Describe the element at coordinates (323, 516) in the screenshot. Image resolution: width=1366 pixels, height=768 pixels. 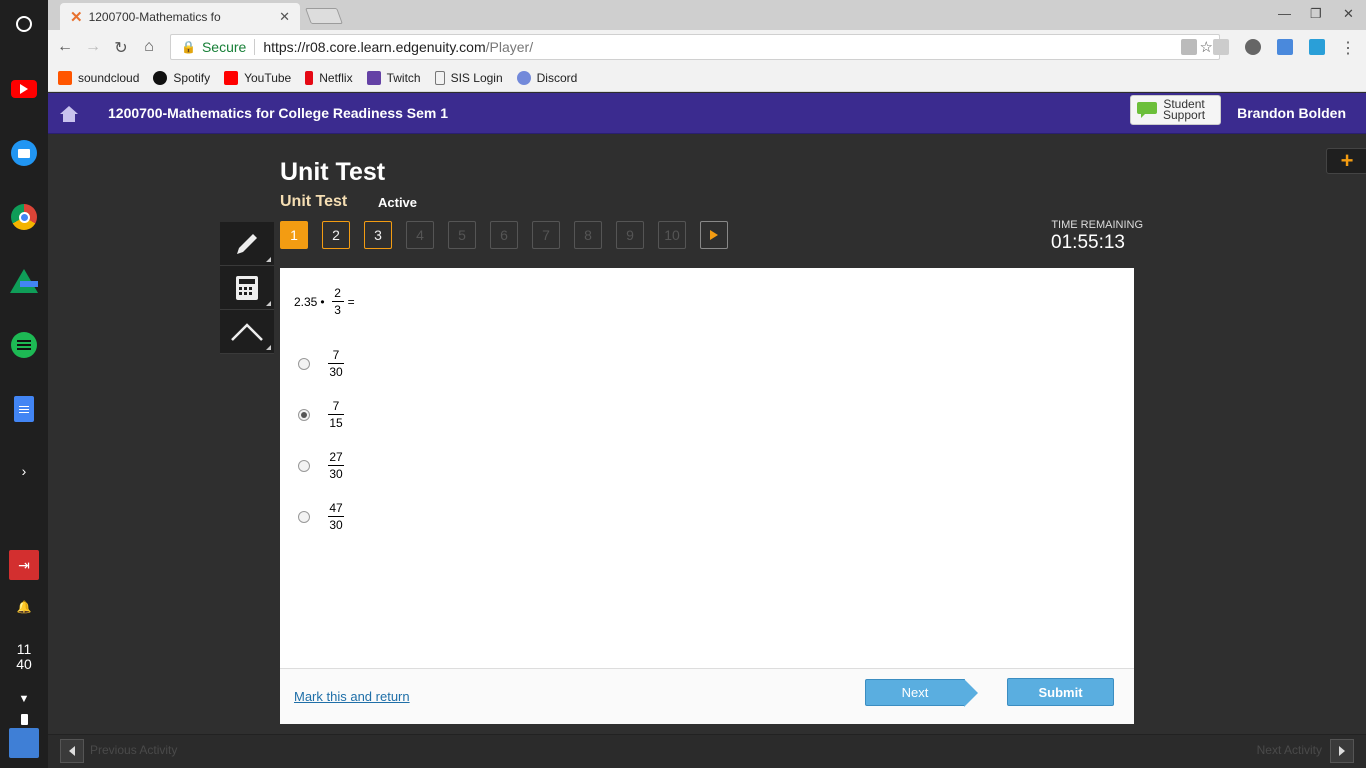
I see `answer-choice-d: 47 30` at that location.